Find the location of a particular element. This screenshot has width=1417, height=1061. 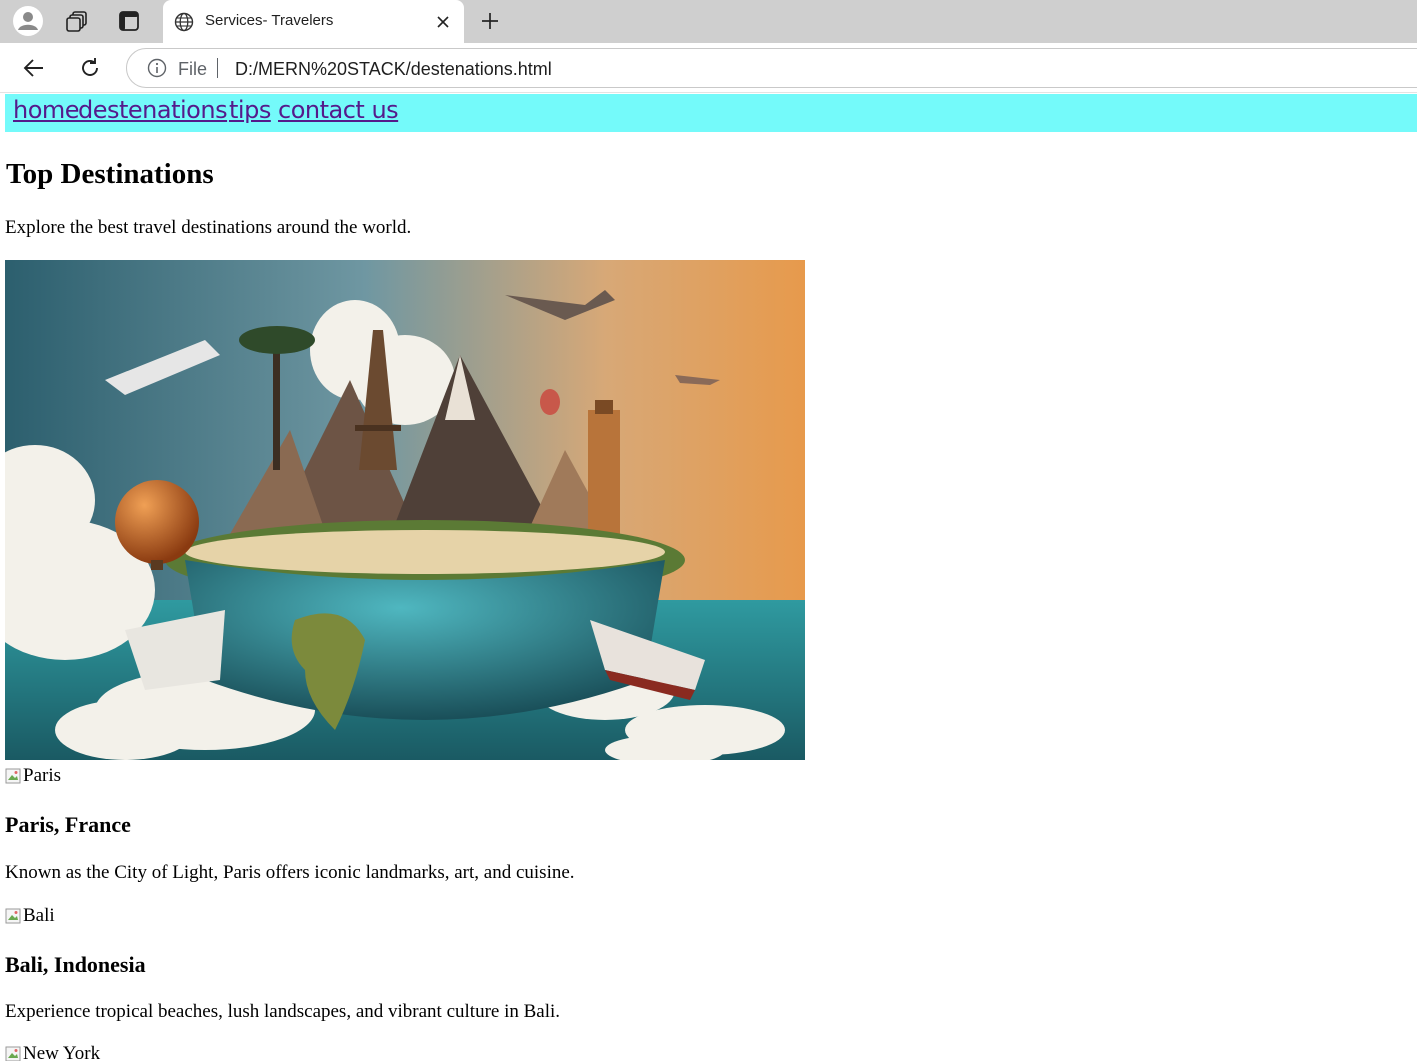

paris-image: Paris is located at coordinates (33, 776).